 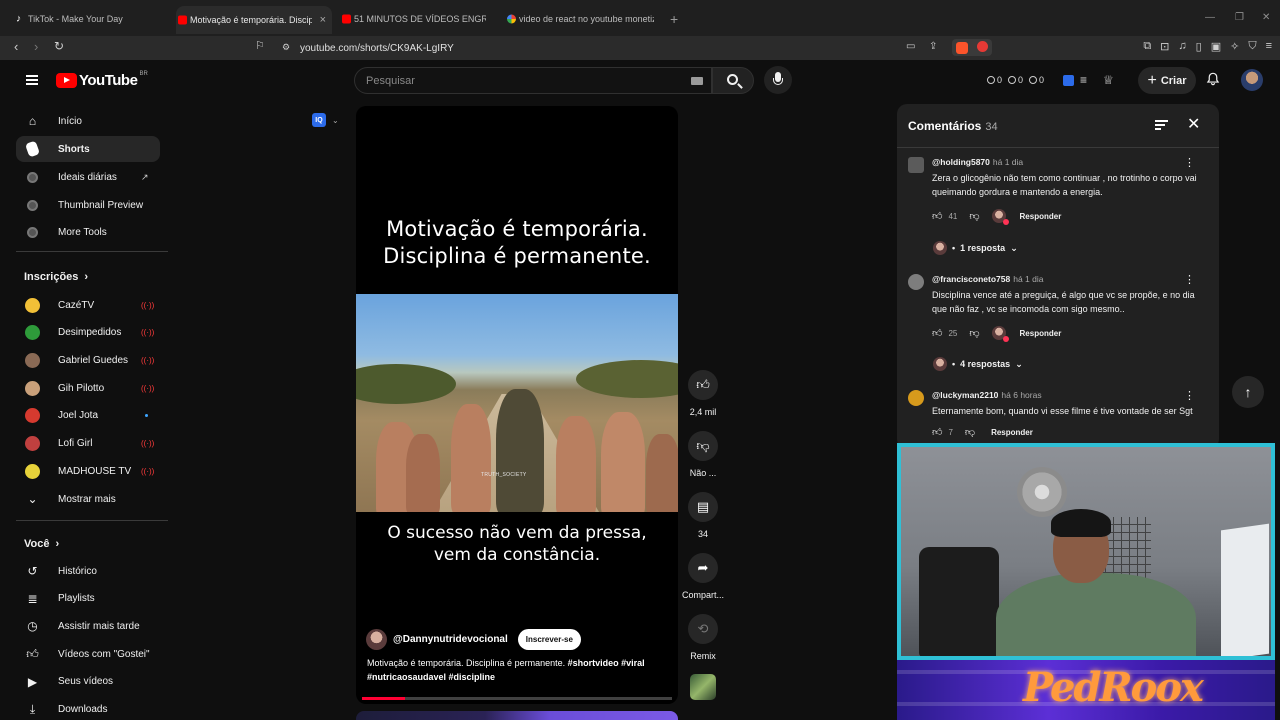 I want to click on caption-hashtags: #nutricaosaudavel #discipline, so click(x=431, y=677).